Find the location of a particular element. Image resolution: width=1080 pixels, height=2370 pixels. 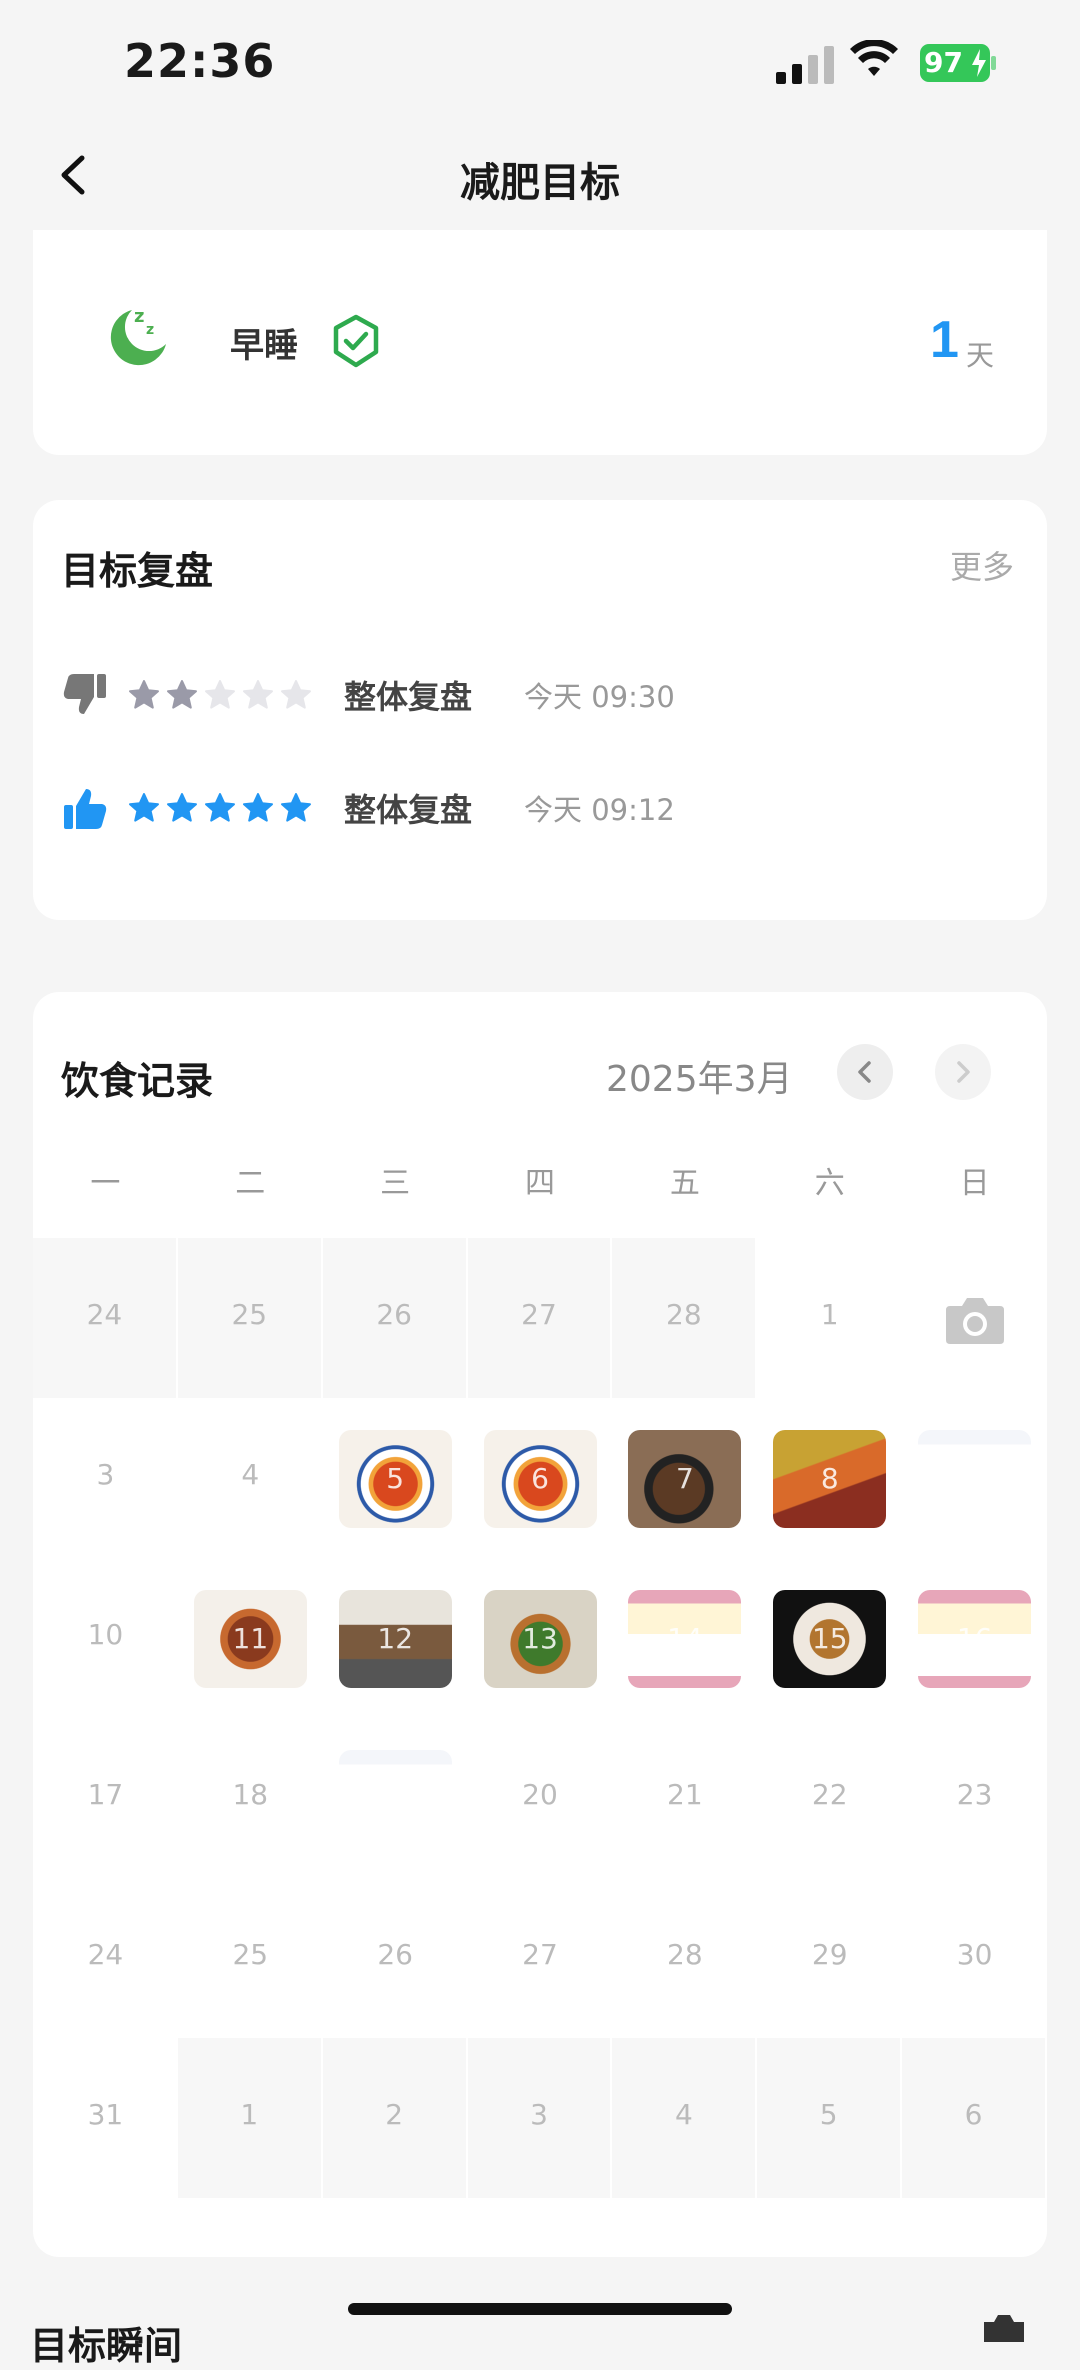

calendar-day-outside: 3 is located at coordinates (540, 2118).